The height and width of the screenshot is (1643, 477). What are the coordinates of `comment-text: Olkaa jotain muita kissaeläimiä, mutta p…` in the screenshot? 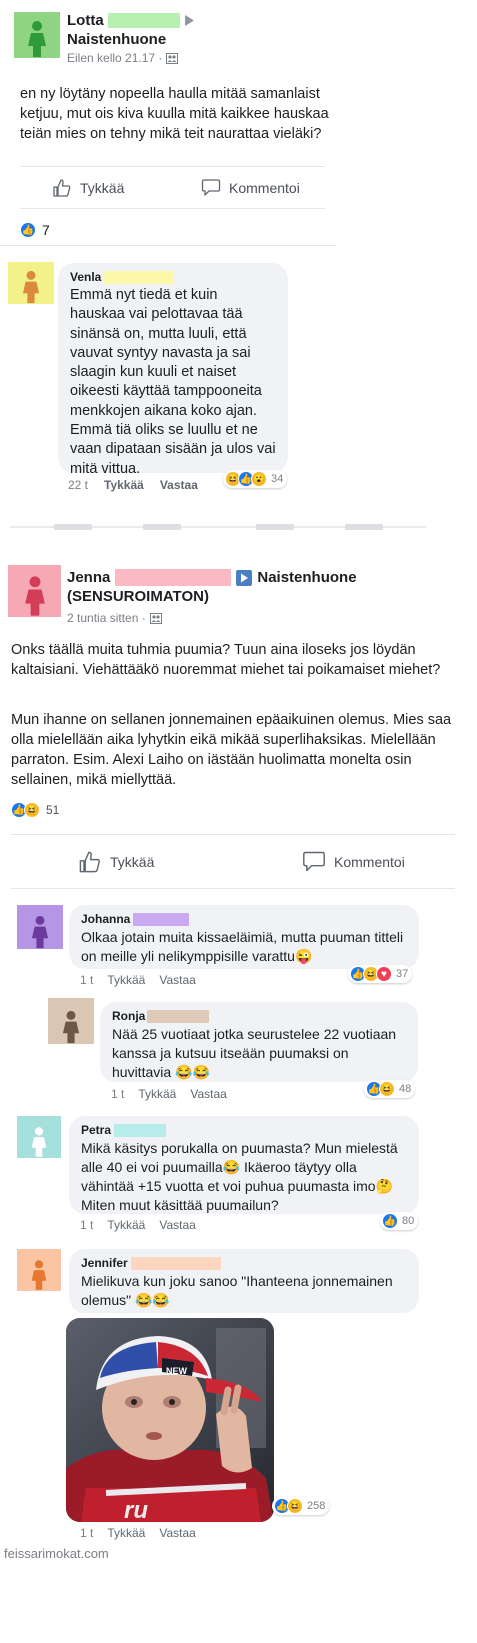 It's located at (242, 946).